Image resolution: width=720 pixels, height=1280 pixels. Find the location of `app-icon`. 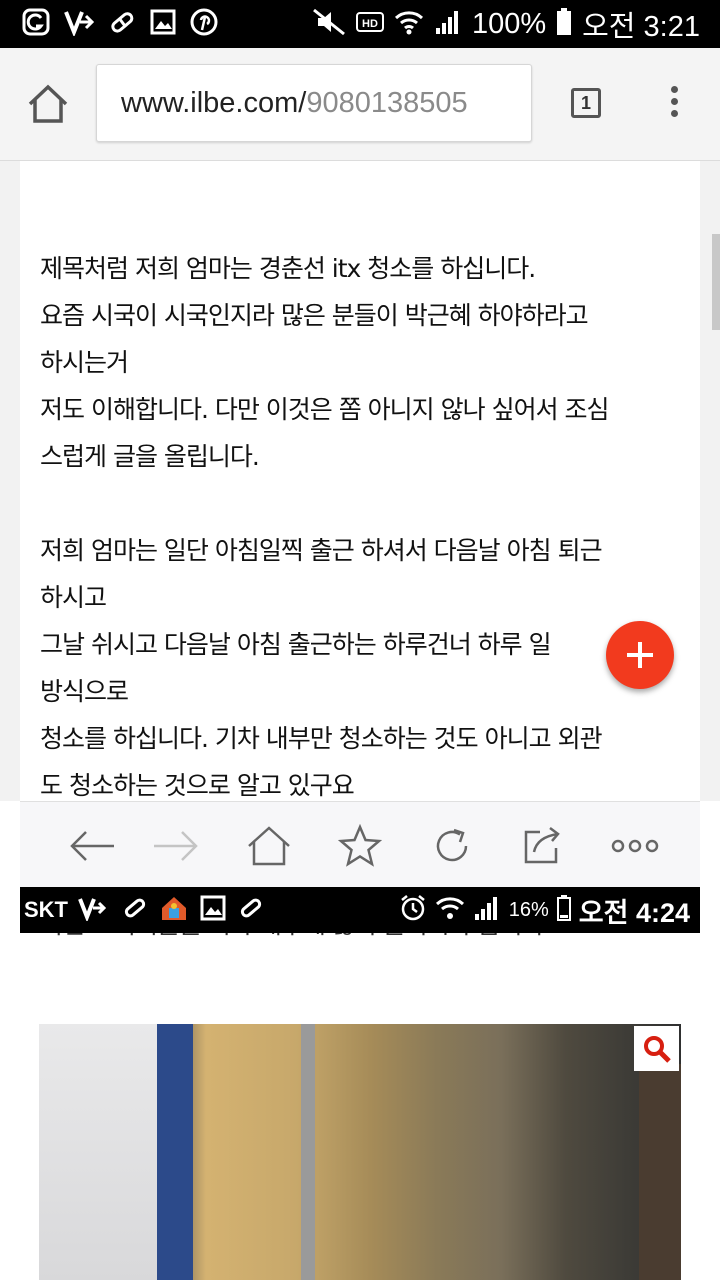

app-icon is located at coordinates (174, 910).